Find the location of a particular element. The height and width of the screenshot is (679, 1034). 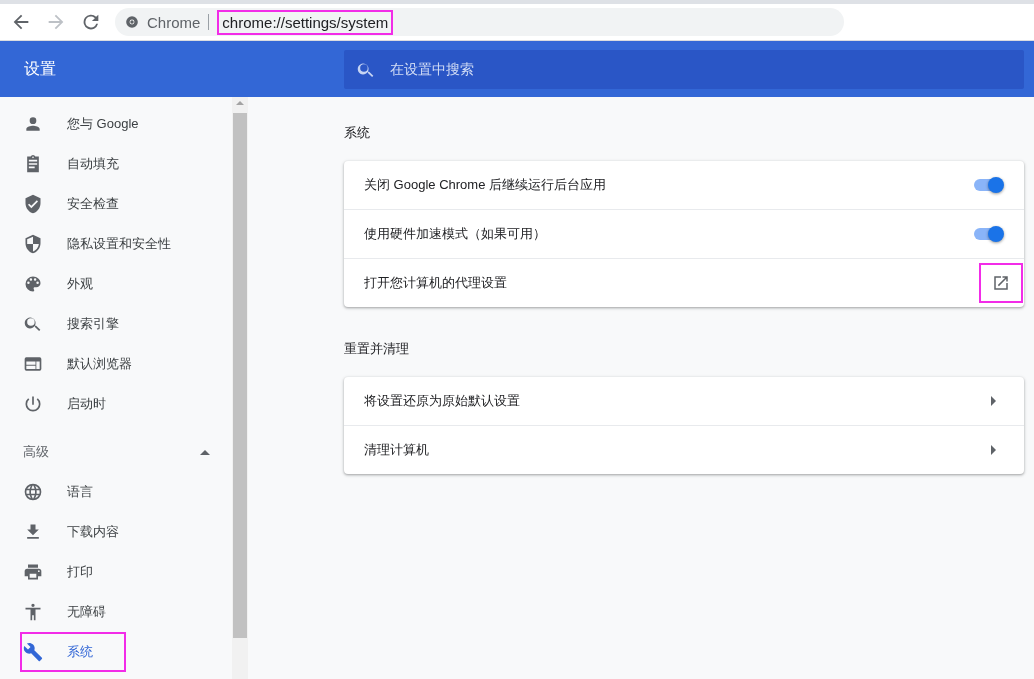

section-title: 重置并清理 is located at coordinates (377, 349).